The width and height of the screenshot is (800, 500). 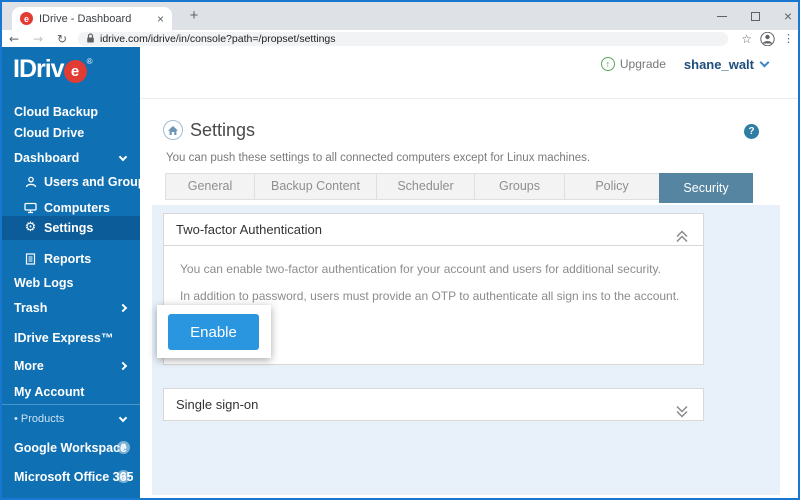 I want to click on sidebar-item-label: Products, so click(x=42, y=419).